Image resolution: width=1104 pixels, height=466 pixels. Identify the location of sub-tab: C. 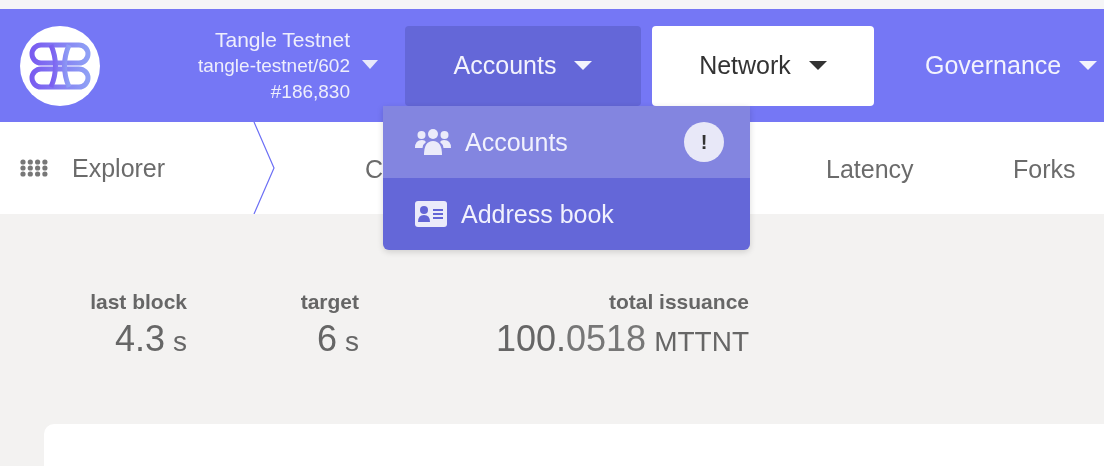
(374, 169).